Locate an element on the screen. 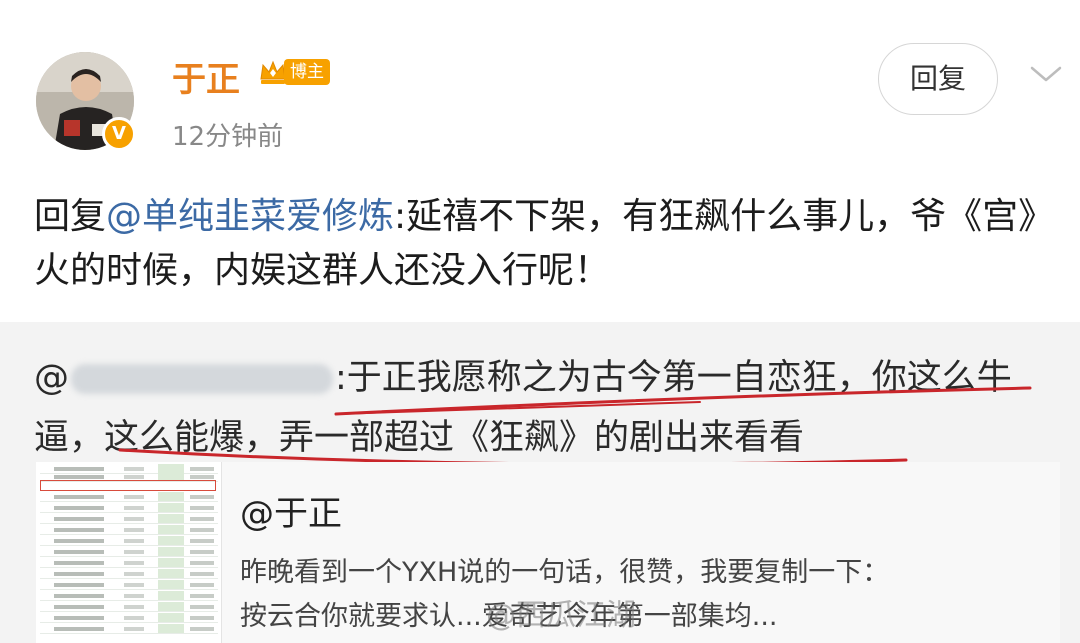 This screenshot has height=643, width=1080. watermark: @西瓜江湖 is located at coordinates (561, 615).